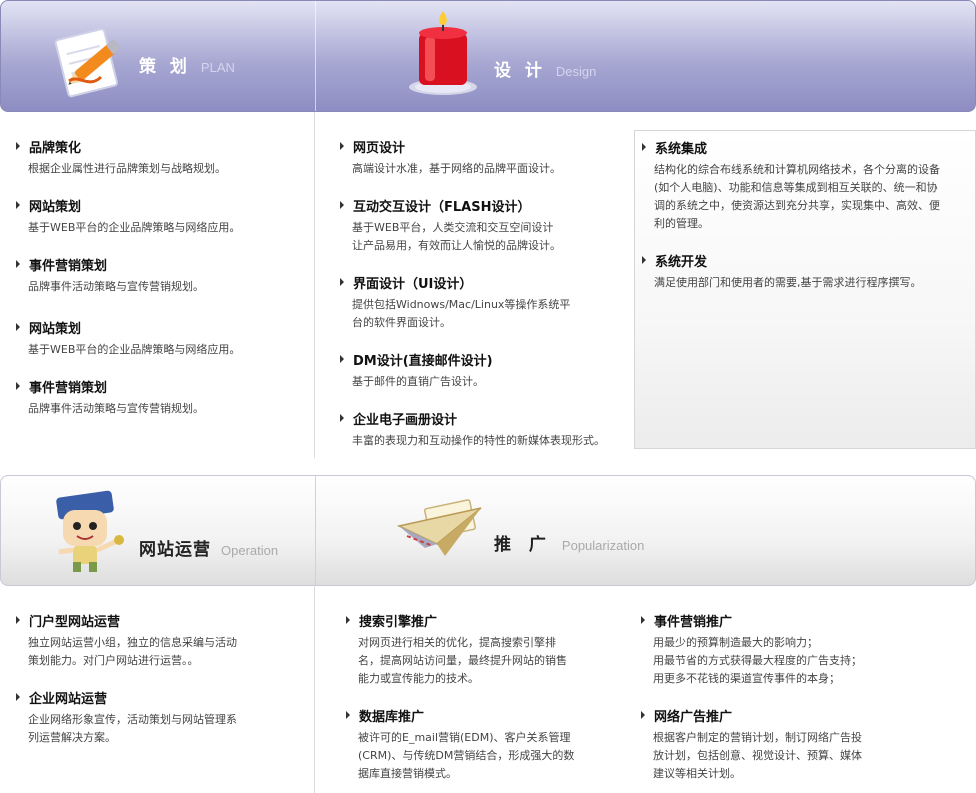  I want to click on design-item: DM设计(直接邮件设计) 基于邮件的直销广告设计。, so click(485, 370).